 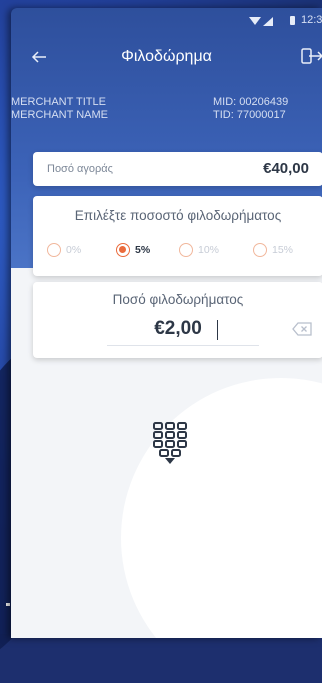 What do you see at coordinates (311, 56) in the screenshot?
I see `exit-icon` at bounding box center [311, 56].